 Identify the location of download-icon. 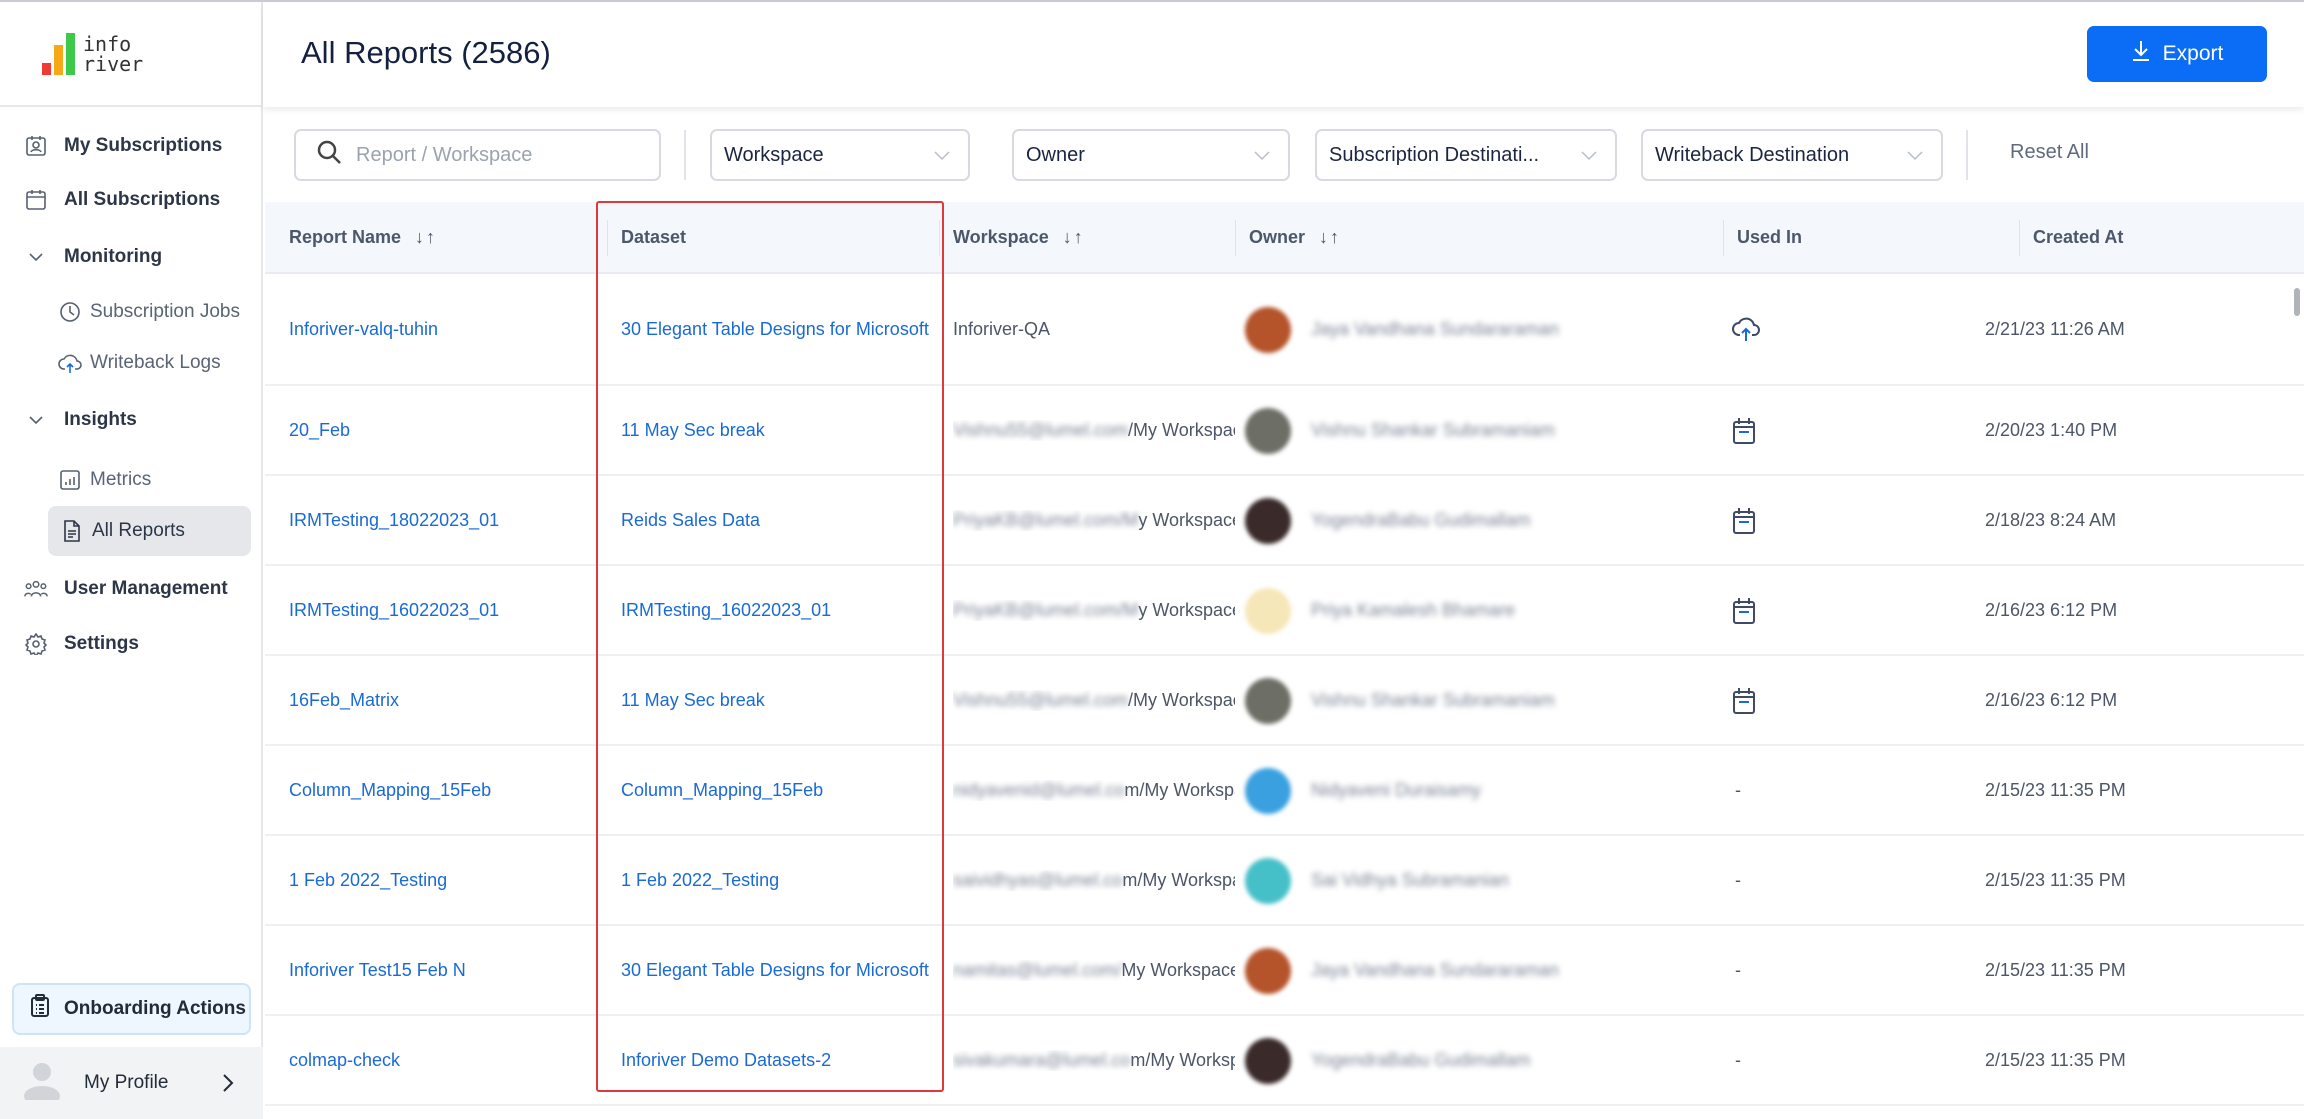
(2141, 54).